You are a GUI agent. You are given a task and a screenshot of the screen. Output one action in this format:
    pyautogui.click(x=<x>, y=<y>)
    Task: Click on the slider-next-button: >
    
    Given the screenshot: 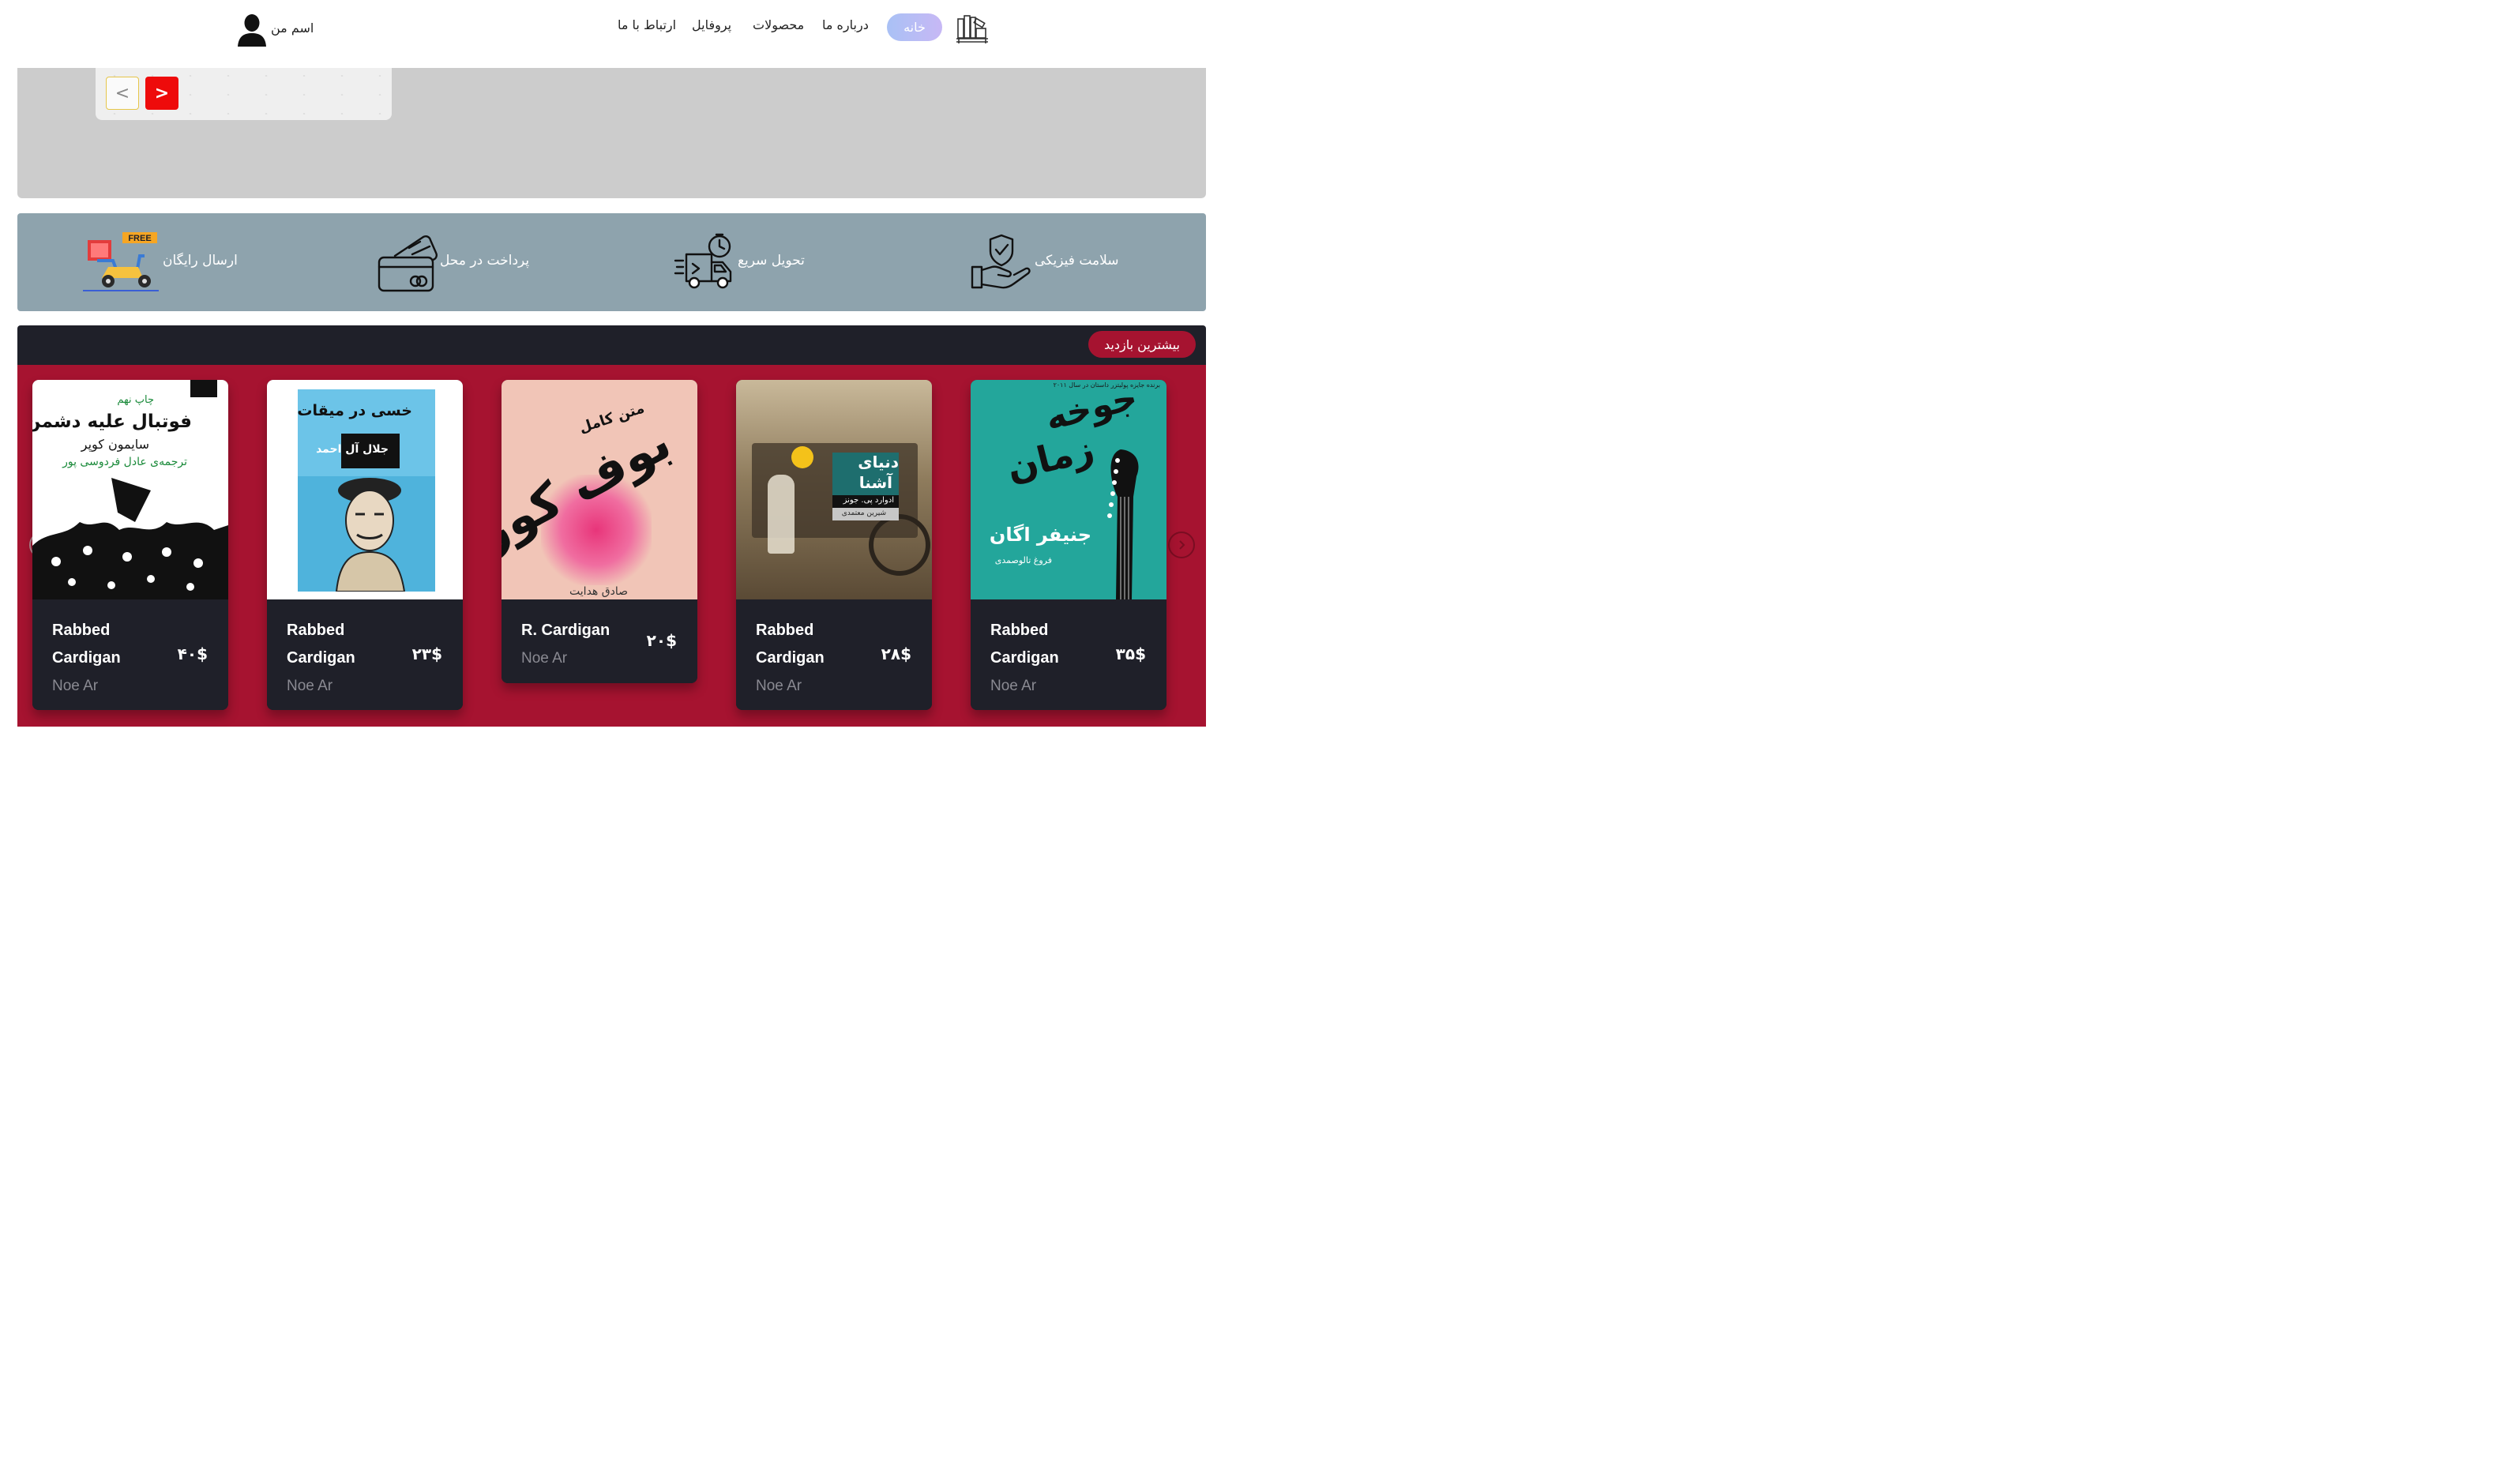 What is the action you would take?
    pyautogui.click(x=161, y=94)
    